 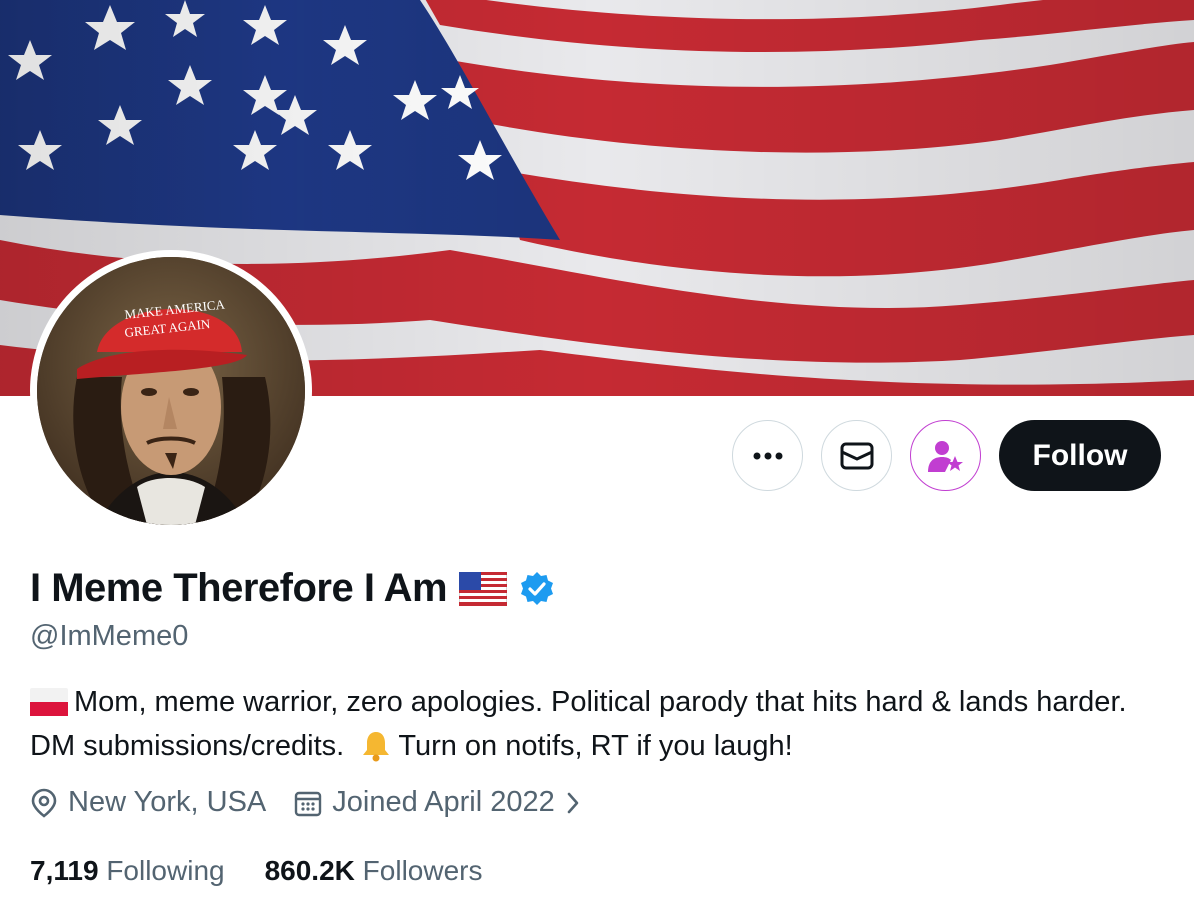 I want to click on name-row: I Meme Therefore I Am, so click(x=292, y=588).